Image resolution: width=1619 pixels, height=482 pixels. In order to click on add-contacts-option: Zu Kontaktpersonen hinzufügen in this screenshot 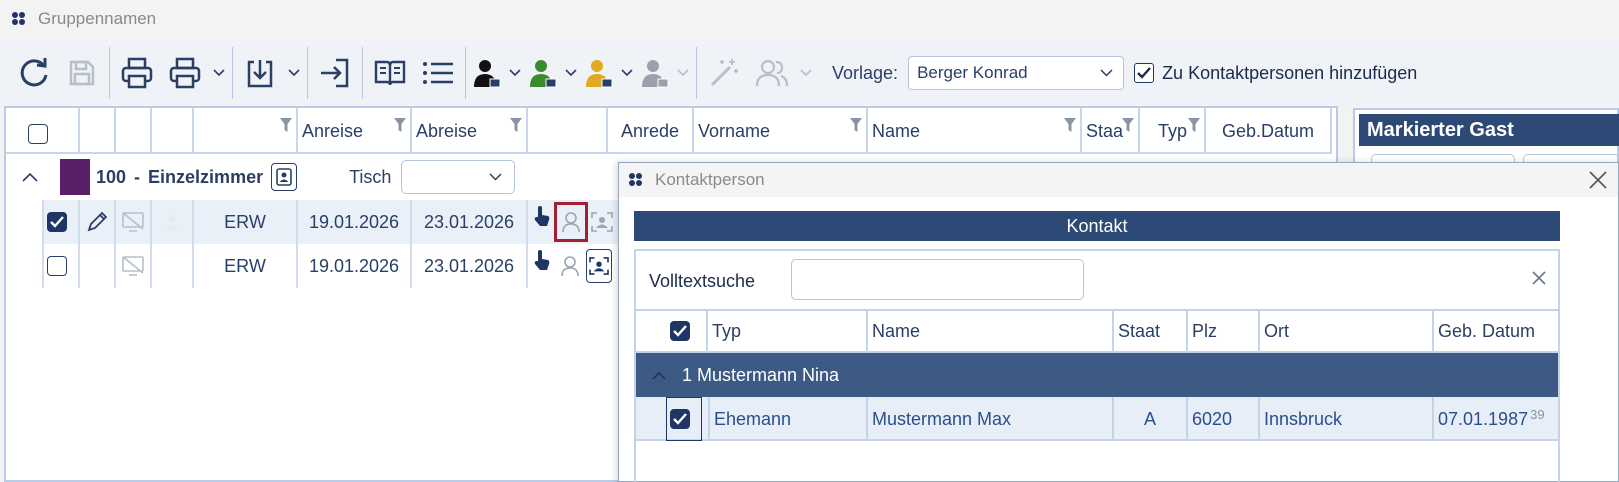, I will do `click(1275, 73)`.